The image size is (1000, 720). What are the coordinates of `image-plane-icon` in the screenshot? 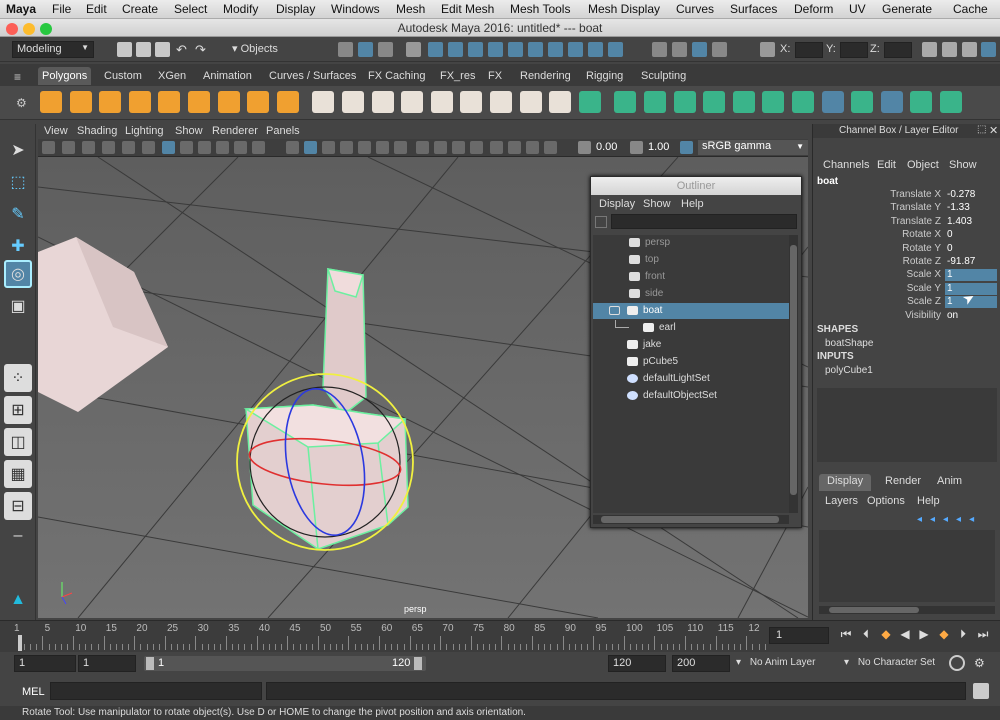 It's located at (108, 147).